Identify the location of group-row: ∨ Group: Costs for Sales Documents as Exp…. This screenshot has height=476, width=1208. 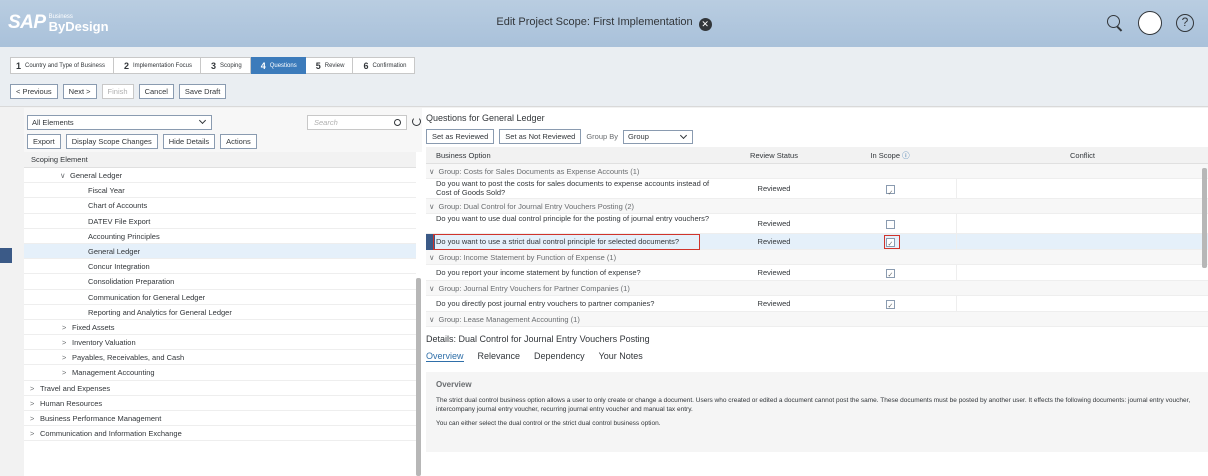
(817, 171).